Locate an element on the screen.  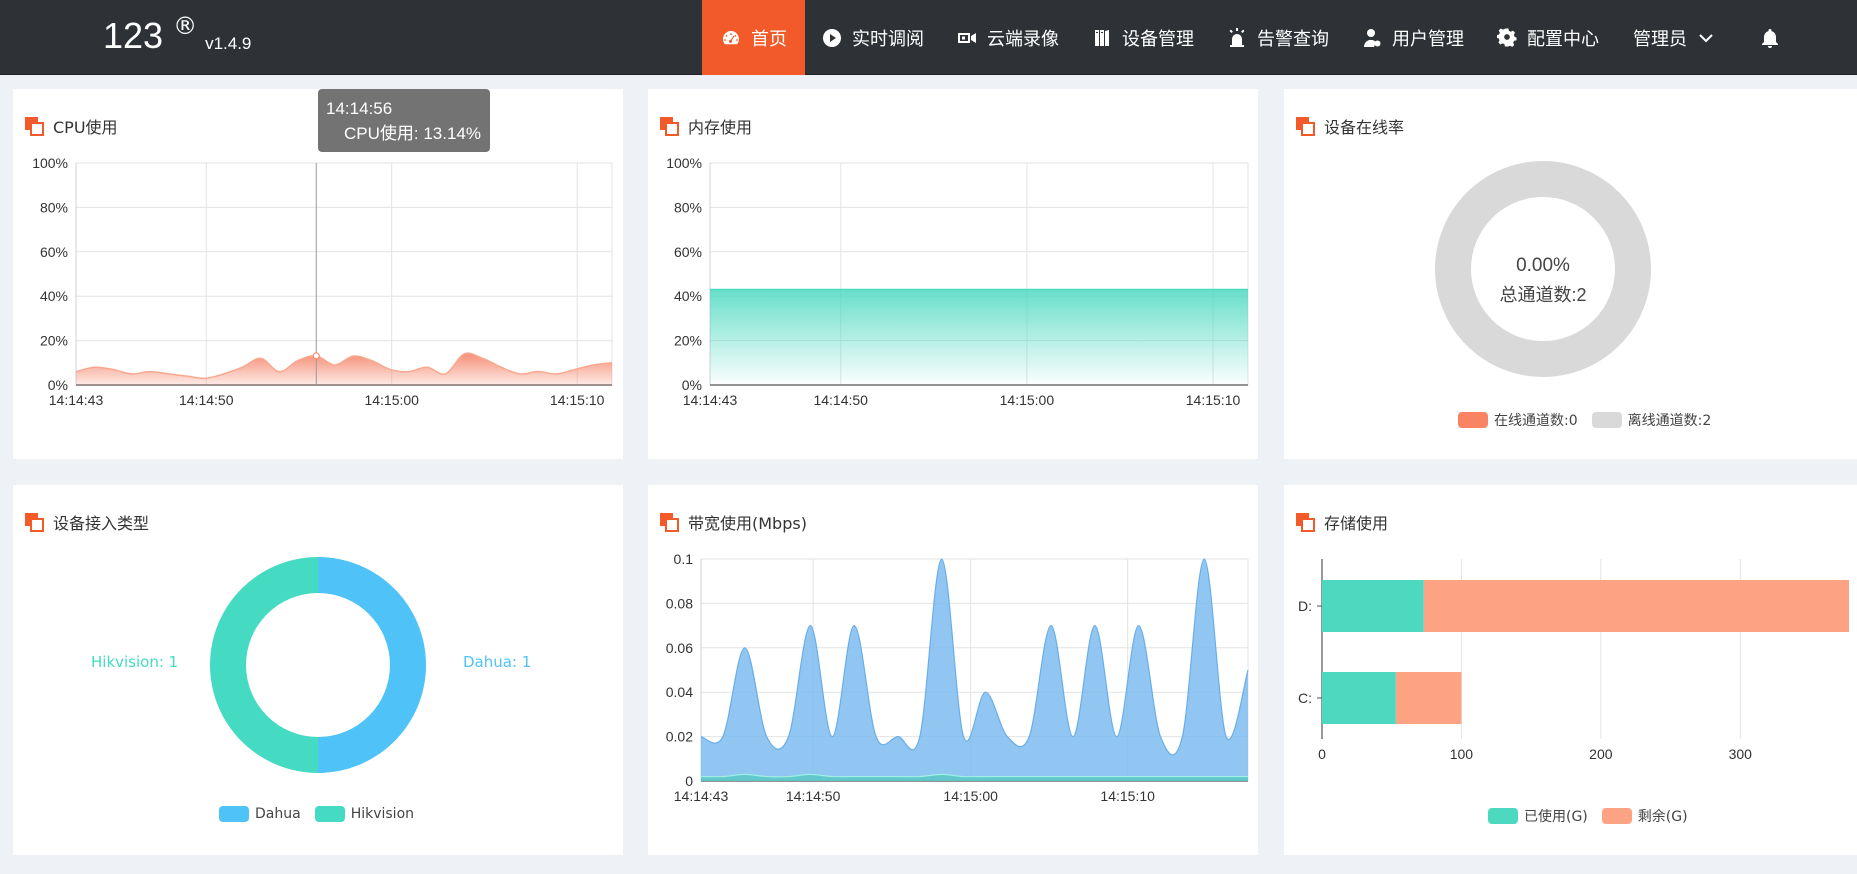
main-nav: 首页 实时调阅 云端录像 设备管理 告警查询 用户管理 配置中心 管理员 is located at coordinates (1257, 37).